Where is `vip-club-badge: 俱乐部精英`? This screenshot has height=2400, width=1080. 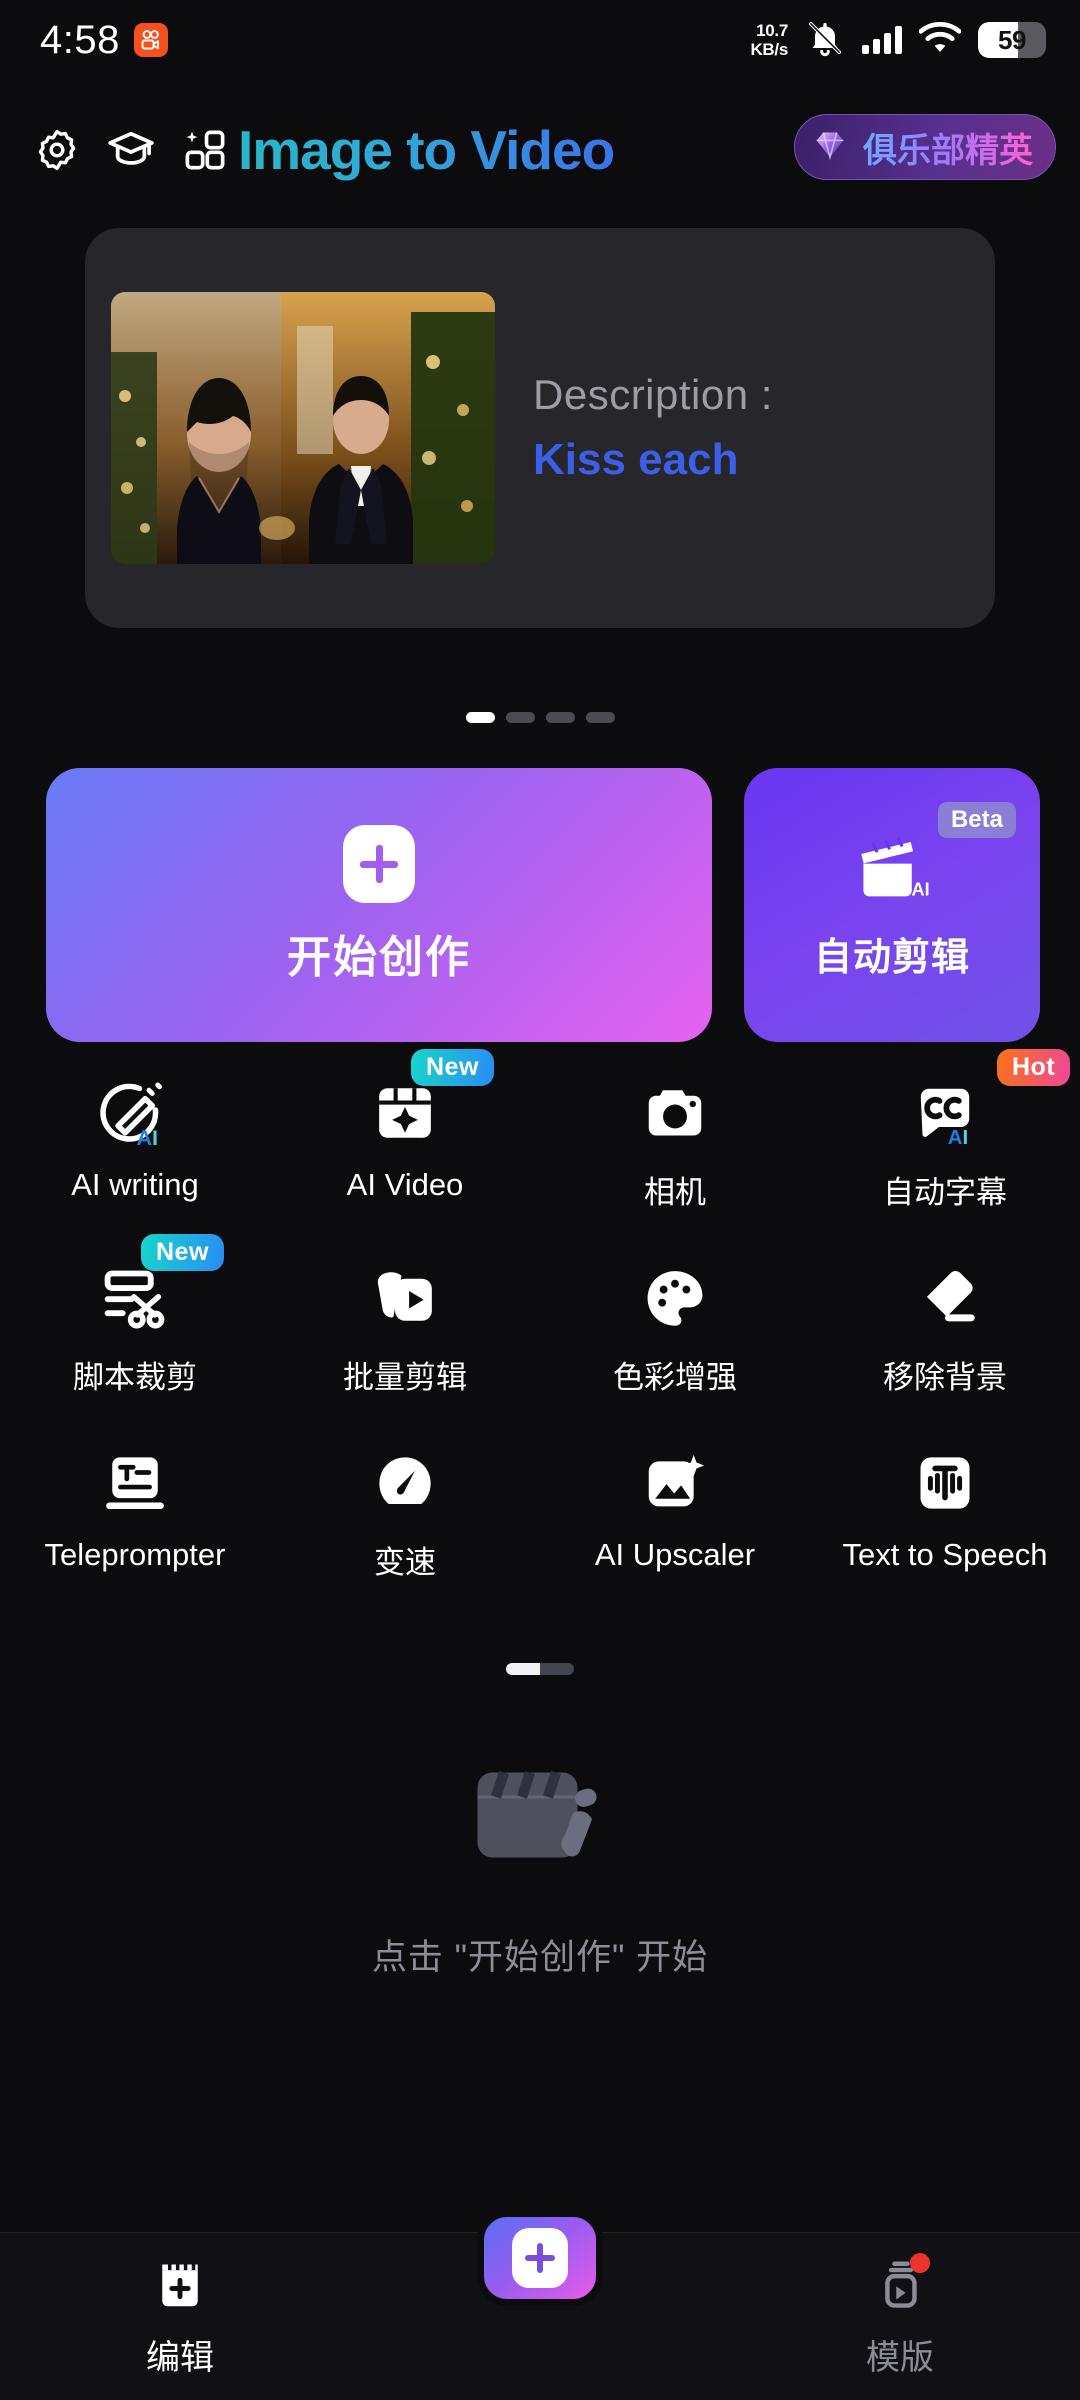
vip-club-badge: 俱乐部精英 is located at coordinates (925, 147).